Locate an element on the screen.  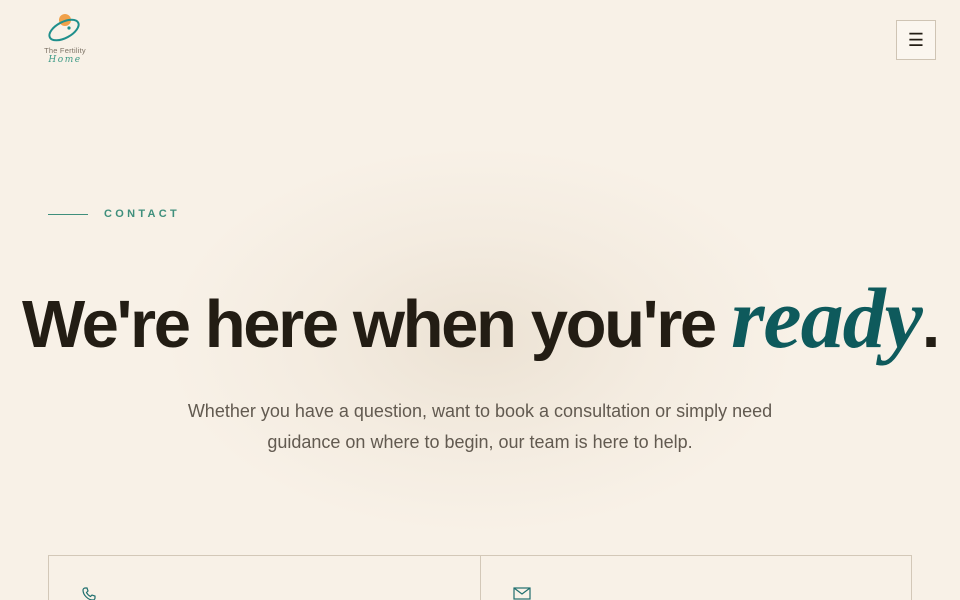
mail-icon is located at coordinates (521, 593).